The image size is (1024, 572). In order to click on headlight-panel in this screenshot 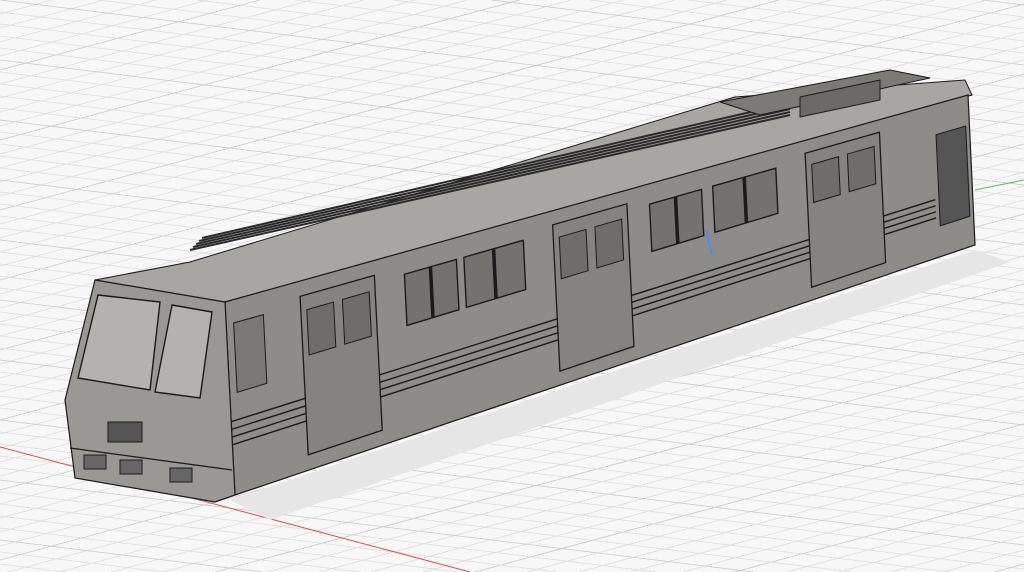, I will do `click(125, 432)`.